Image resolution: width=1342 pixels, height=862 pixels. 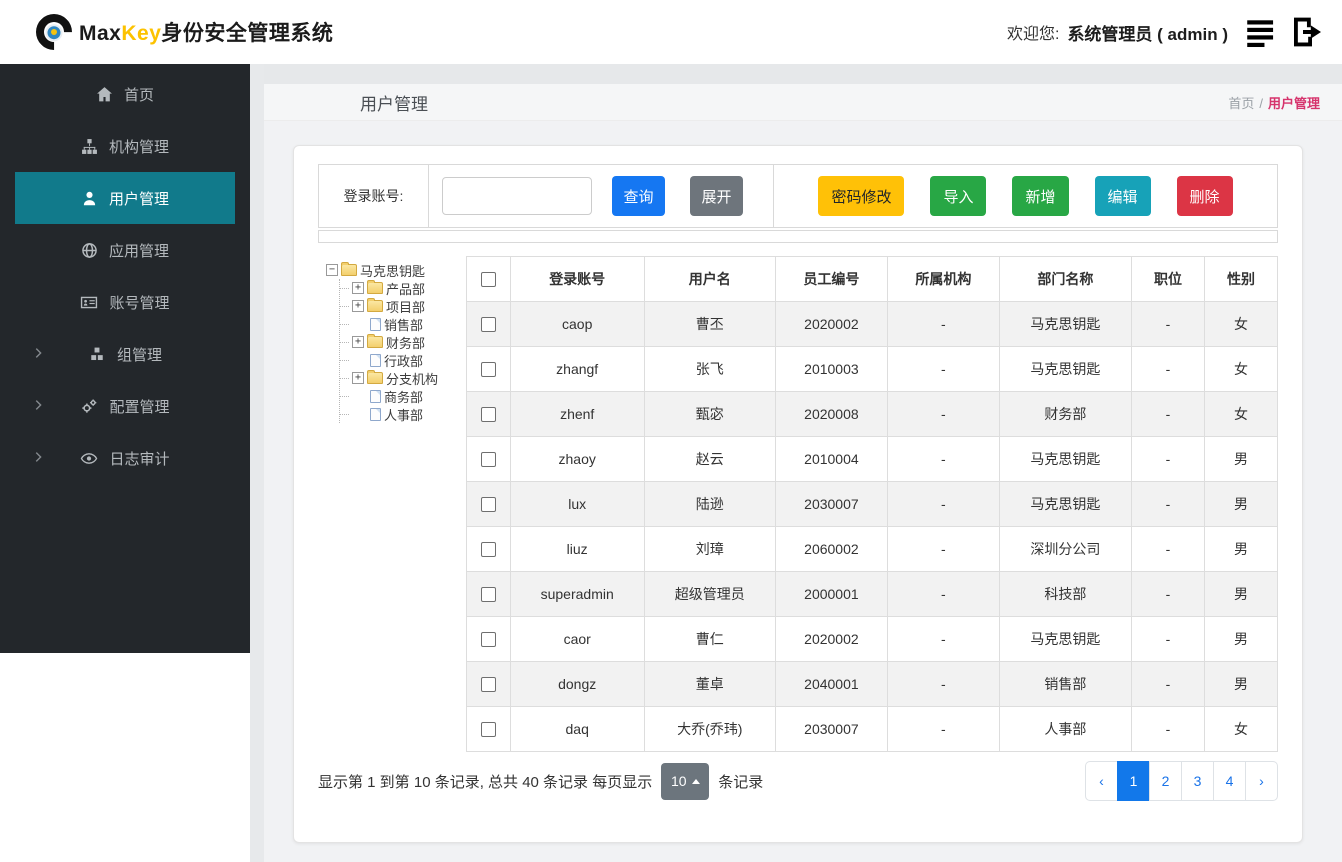 What do you see at coordinates (1204, 196) in the screenshot?
I see `delete-button: 删除` at bounding box center [1204, 196].